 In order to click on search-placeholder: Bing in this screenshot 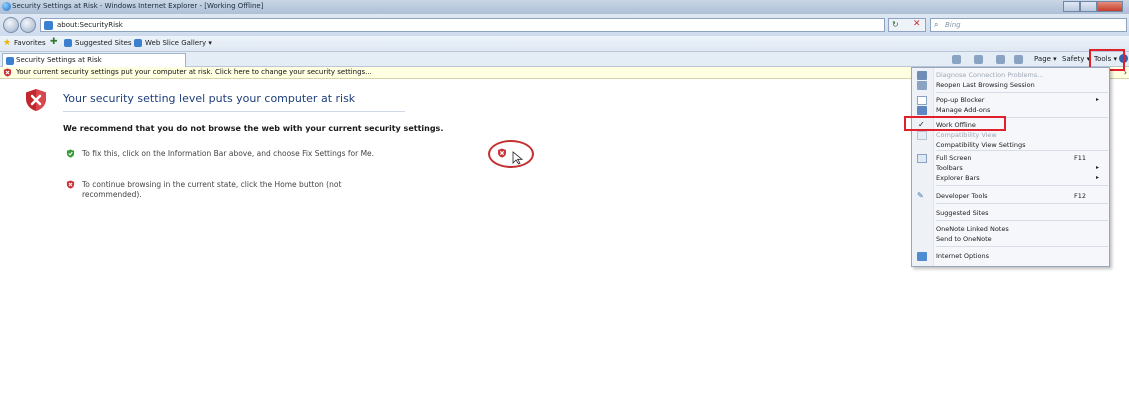, I will do `click(953, 25)`.